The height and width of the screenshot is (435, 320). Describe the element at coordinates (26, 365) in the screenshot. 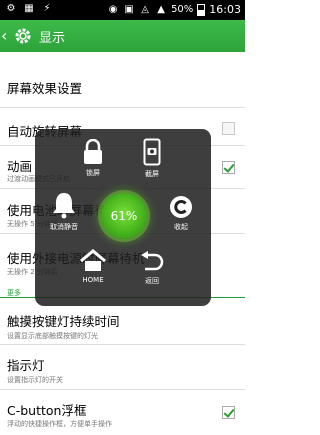

I see `setting-title: 指示灯` at that location.